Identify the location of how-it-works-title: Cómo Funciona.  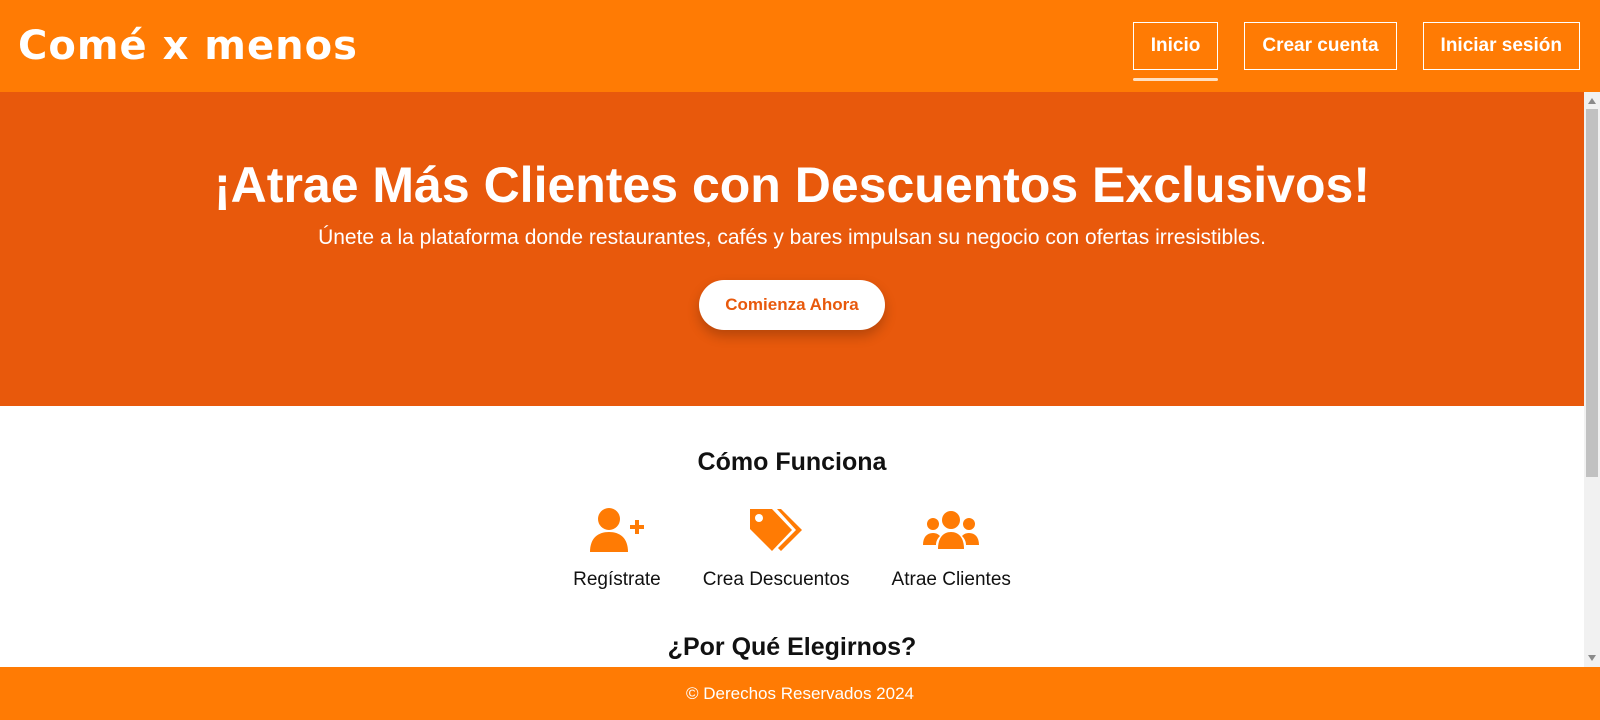
(792, 462).